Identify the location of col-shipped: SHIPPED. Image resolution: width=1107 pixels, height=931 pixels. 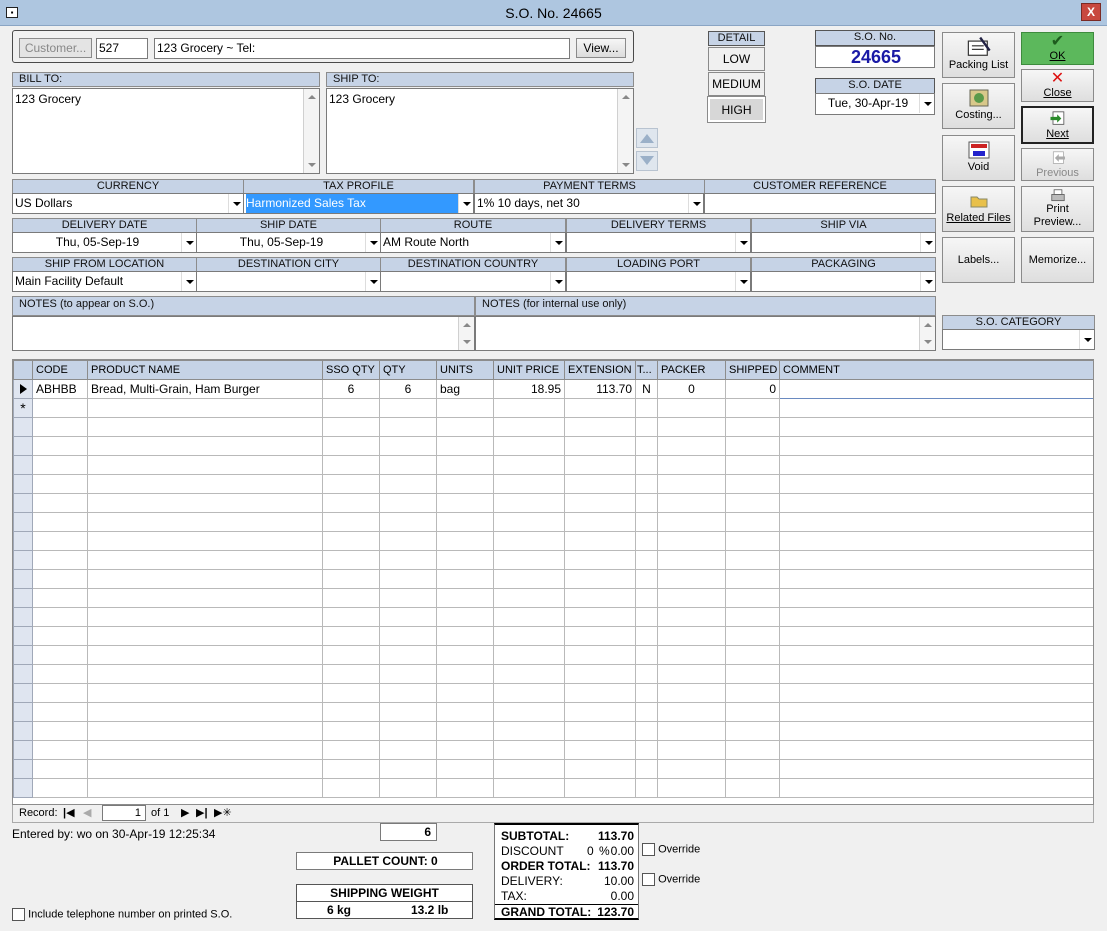
(752, 370).